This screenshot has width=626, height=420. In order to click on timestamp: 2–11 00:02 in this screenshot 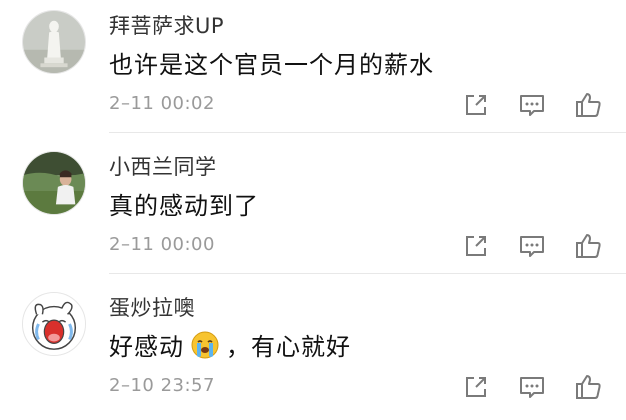, I will do `click(162, 103)`.